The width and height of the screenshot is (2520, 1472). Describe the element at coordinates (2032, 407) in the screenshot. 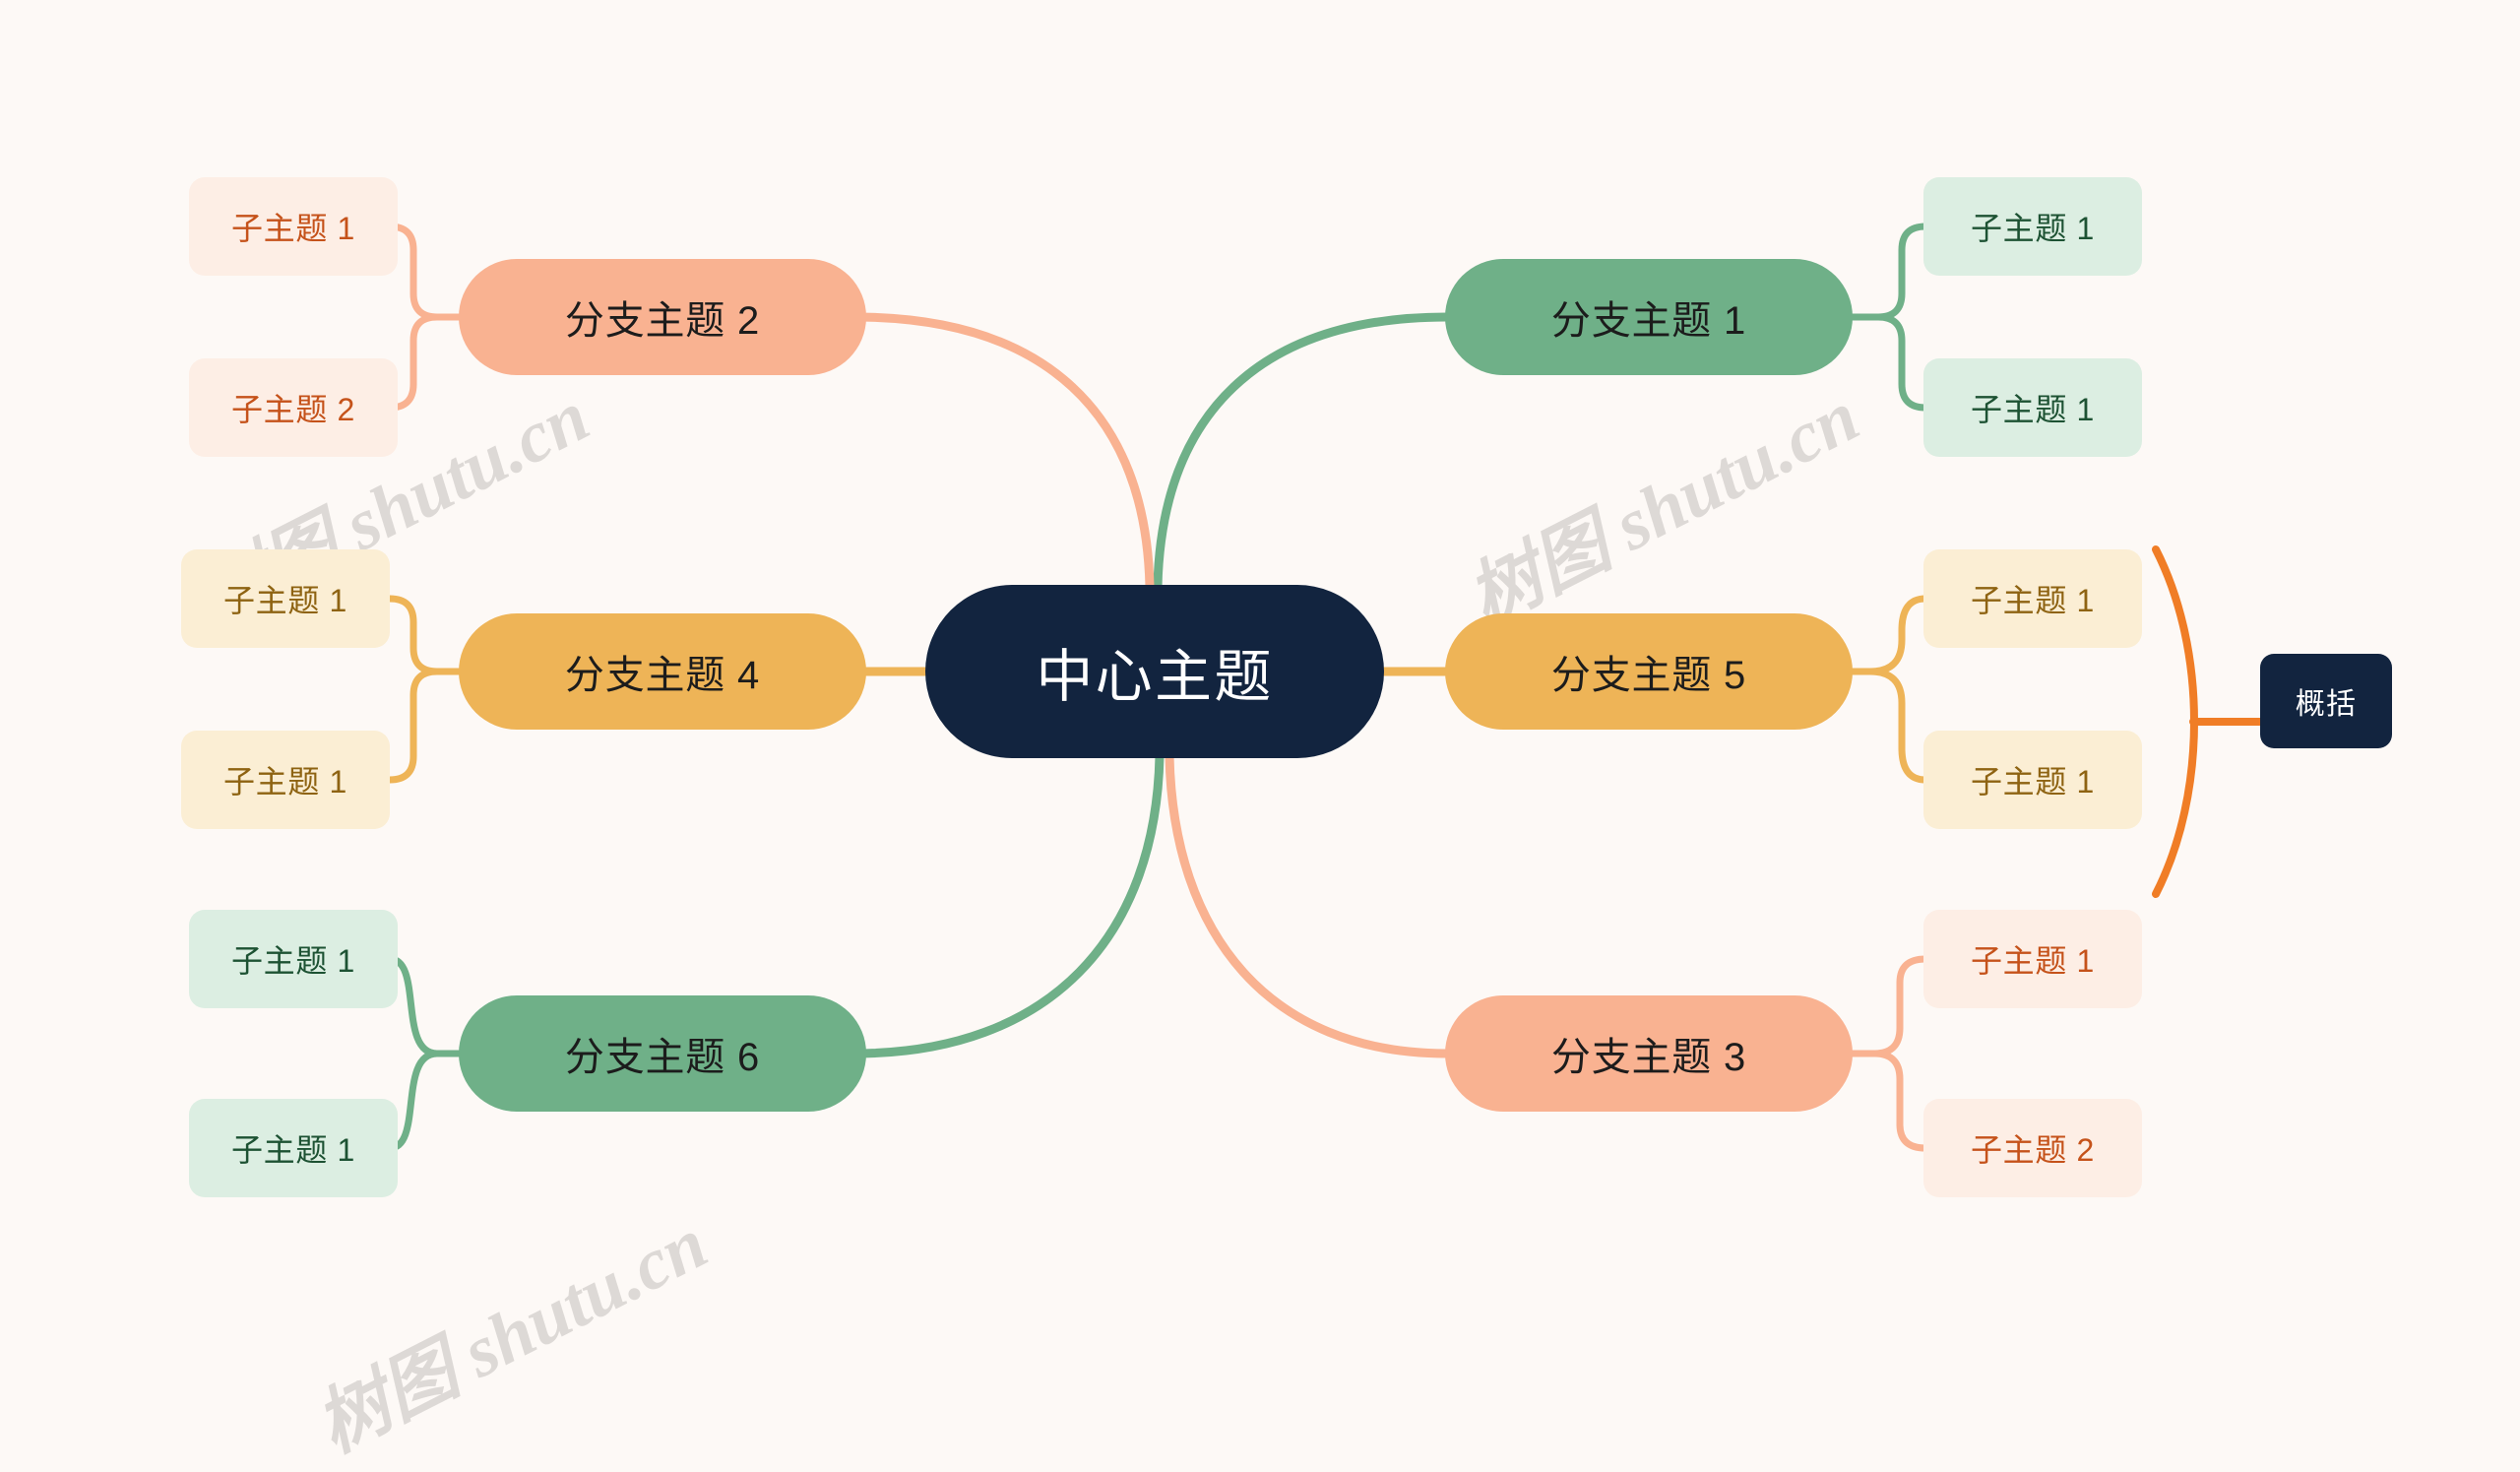

I see `subtopic-node-b1-c2: 子主题 1` at that location.